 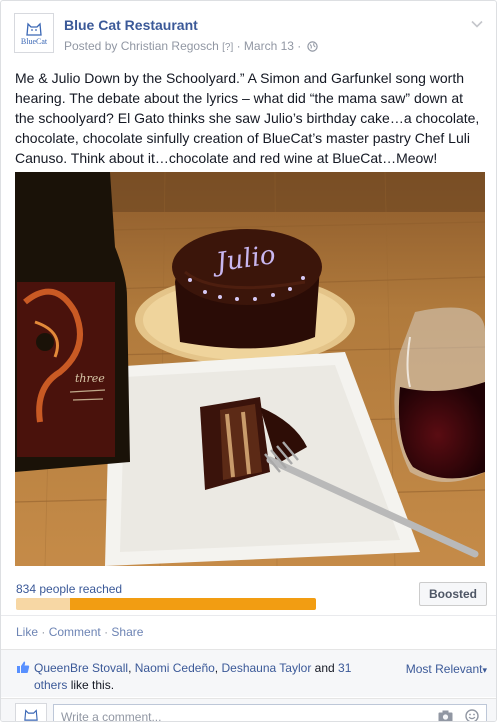 What do you see at coordinates (270, 712) in the screenshot?
I see `comment-input` at bounding box center [270, 712].